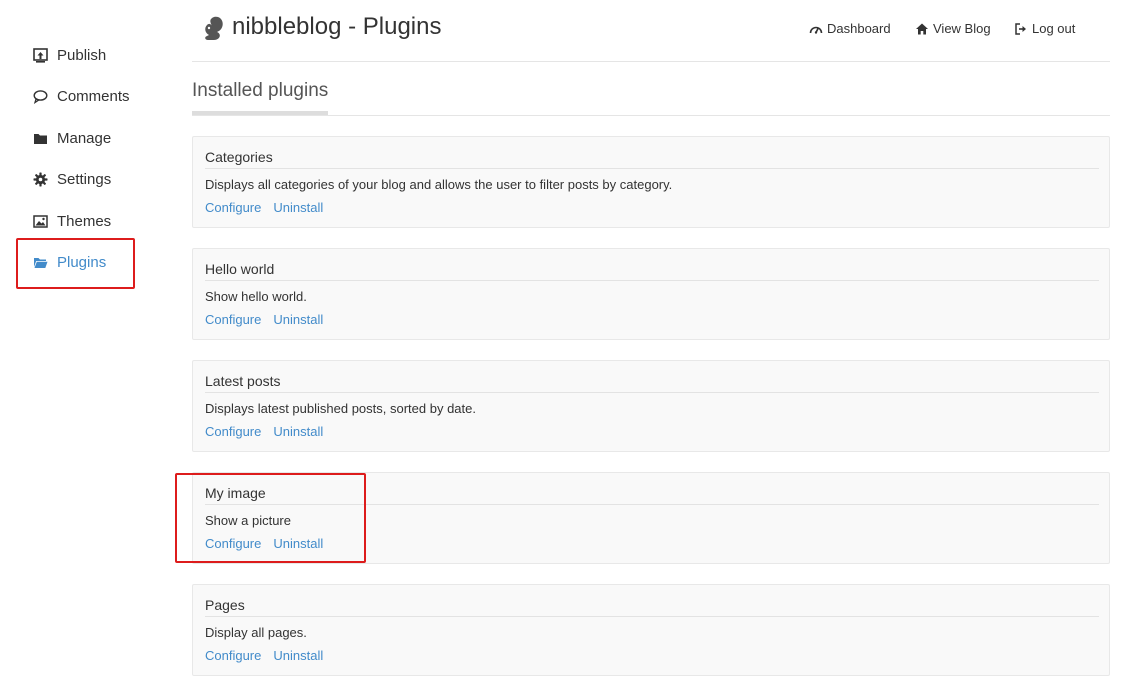 This screenshot has height=700, width=1128. What do you see at coordinates (213, 28) in the screenshot?
I see `squirrel-logo-icon` at bounding box center [213, 28].